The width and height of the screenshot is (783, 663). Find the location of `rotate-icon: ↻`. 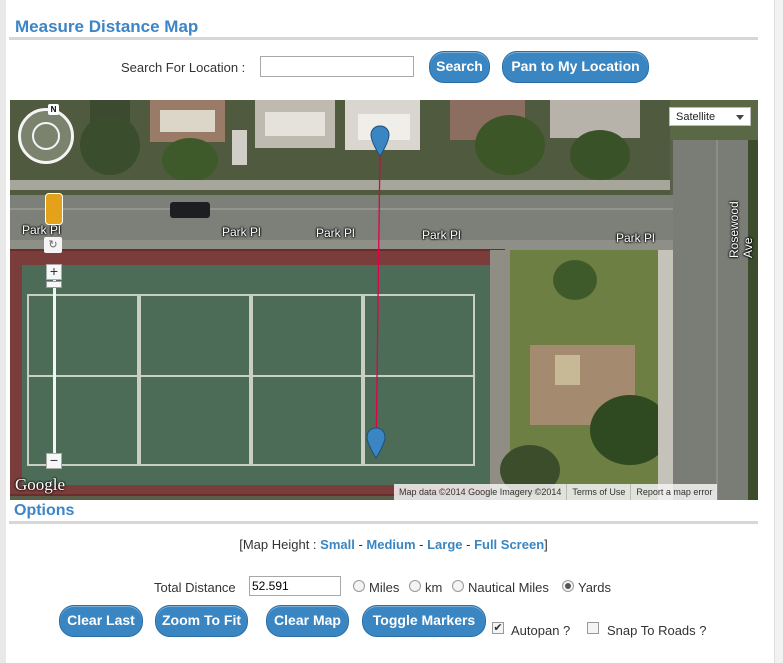

rotate-icon: ↻ is located at coordinates (53, 245).